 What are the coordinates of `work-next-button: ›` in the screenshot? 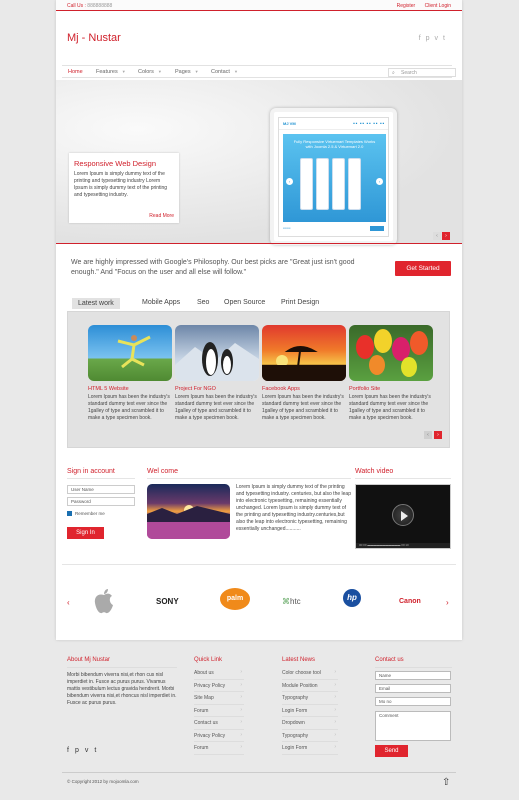 It's located at (438, 435).